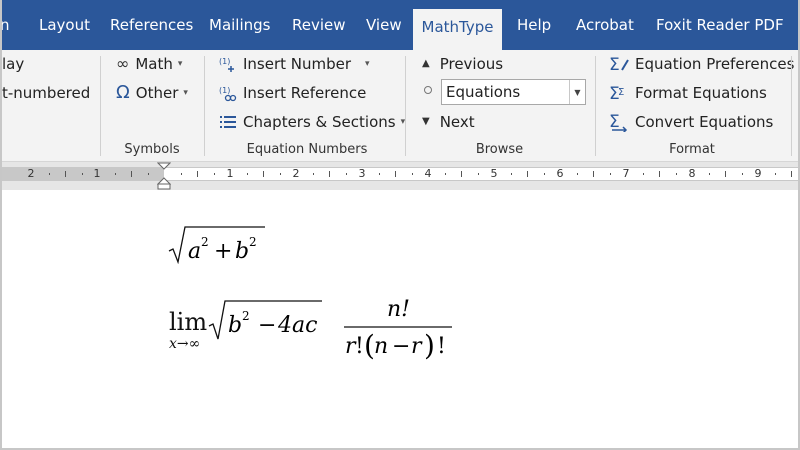  I want to click on format-equations-button: ΣΣ Format Equations, so click(688, 93).